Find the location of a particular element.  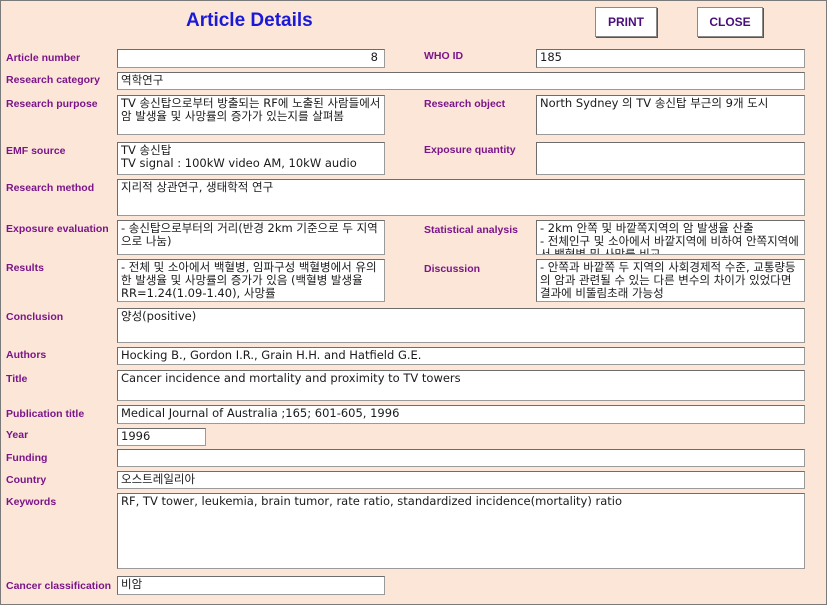

title-label: Title is located at coordinates (17, 379).